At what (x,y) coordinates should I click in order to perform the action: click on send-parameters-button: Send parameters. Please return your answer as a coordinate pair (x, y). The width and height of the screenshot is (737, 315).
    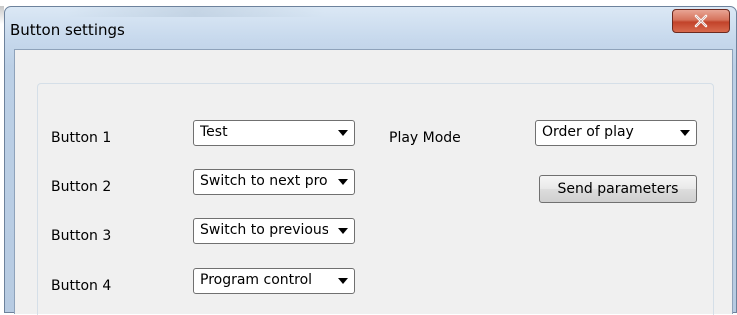
    Looking at the image, I should click on (618, 189).